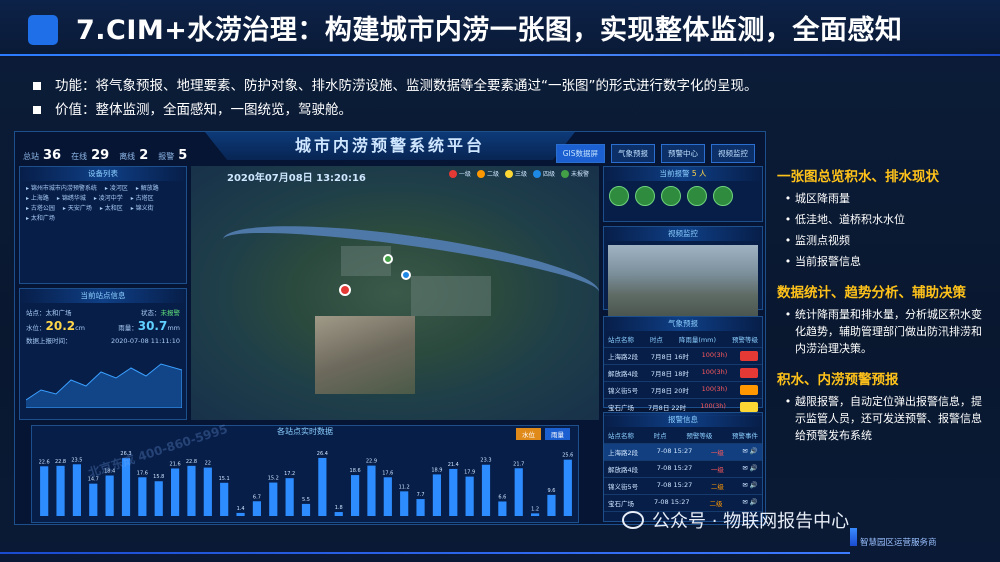  I want to click on bar-value-label: 15.2, so click(273, 479).